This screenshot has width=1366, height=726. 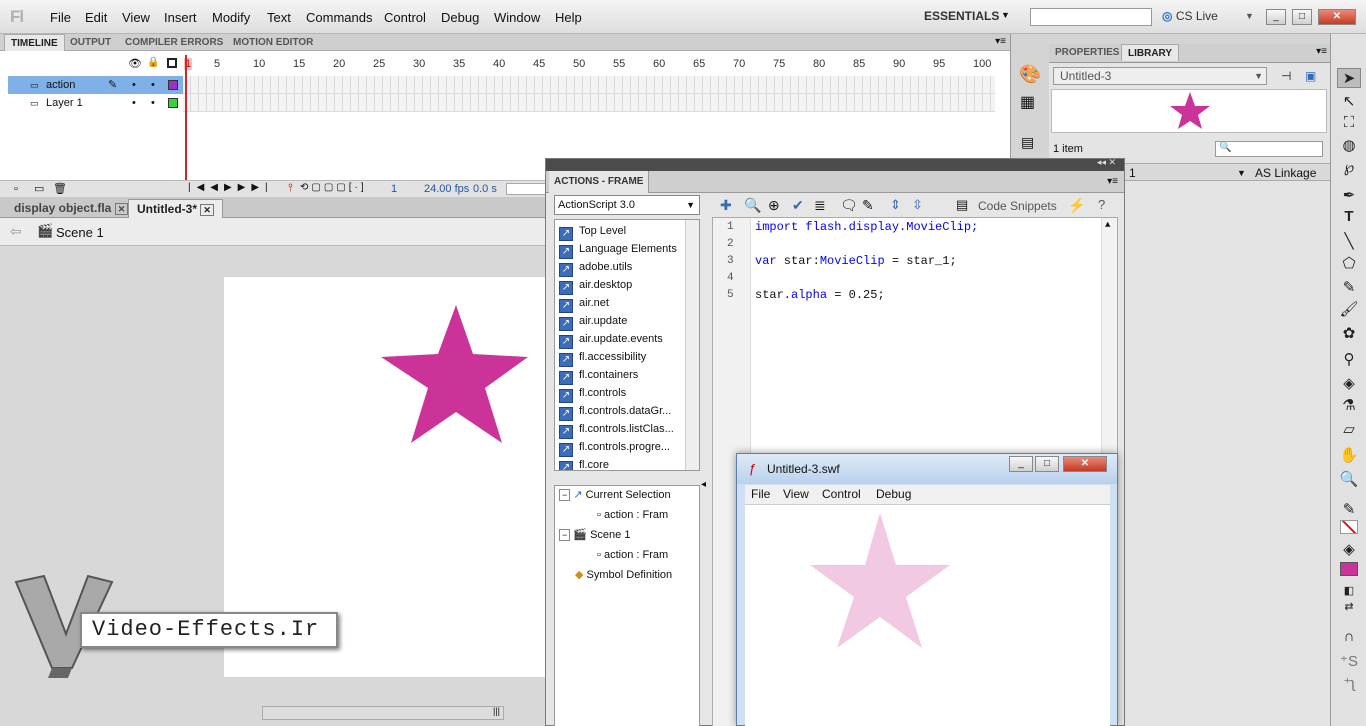 I want to click on align-icon: ▤, so click(x=1027, y=142).